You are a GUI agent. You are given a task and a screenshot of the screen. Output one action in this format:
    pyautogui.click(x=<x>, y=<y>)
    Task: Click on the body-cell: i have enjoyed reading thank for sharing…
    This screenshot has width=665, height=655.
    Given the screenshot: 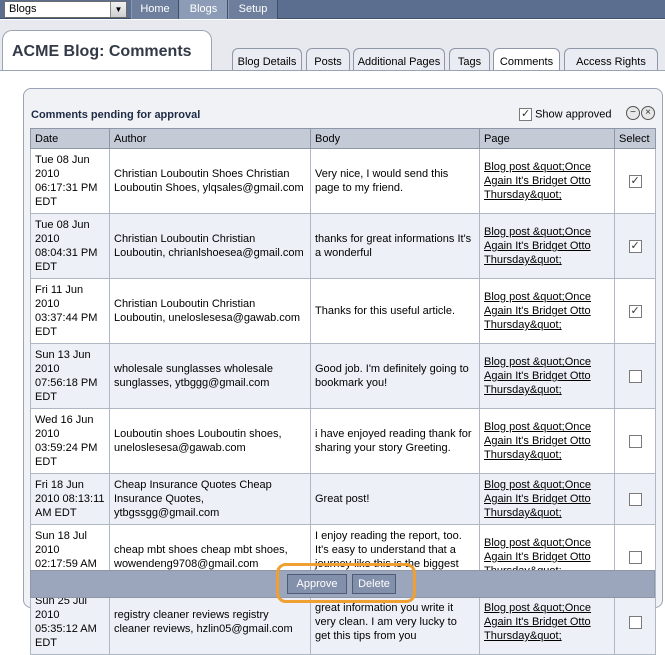 What is the action you would take?
    pyautogui.click(x=395, y=441)
    